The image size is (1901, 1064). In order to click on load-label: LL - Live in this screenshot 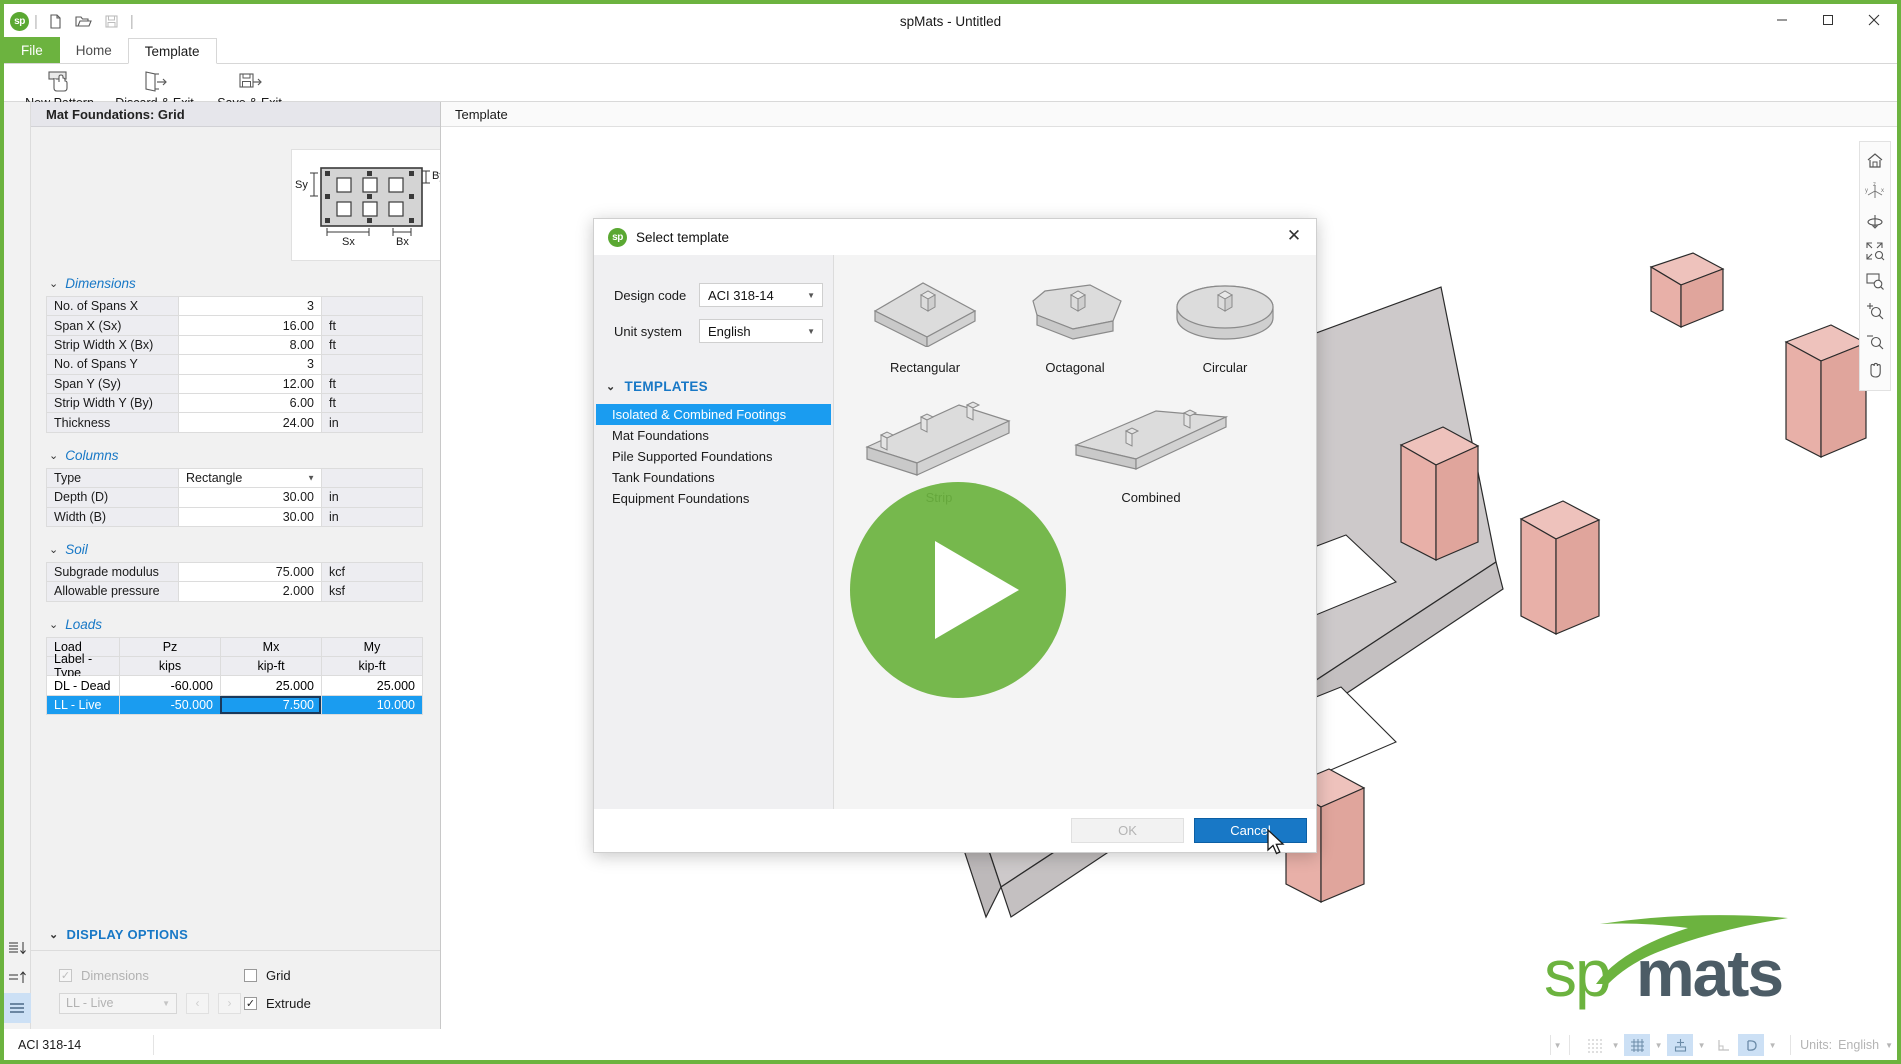, I will do `click(83, 705)`.